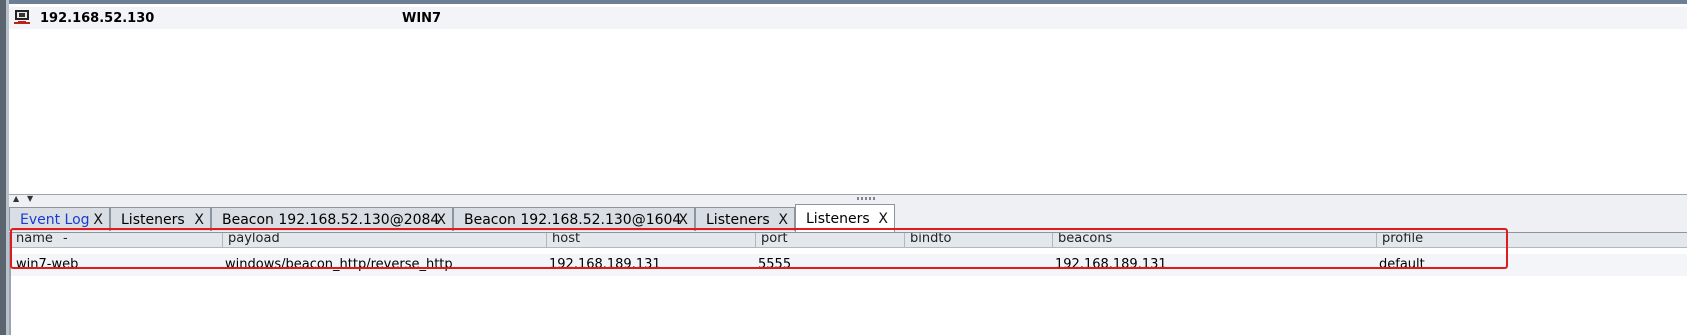 The image size is (1687, 335). I want to click on cell-beacons: 192.168.189.131, so click(1111, 264).